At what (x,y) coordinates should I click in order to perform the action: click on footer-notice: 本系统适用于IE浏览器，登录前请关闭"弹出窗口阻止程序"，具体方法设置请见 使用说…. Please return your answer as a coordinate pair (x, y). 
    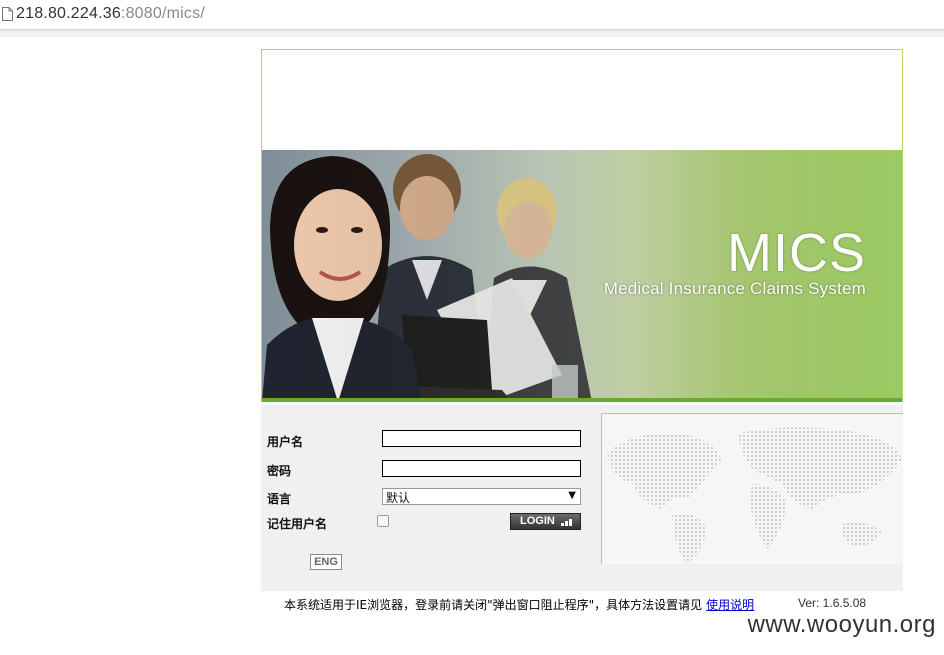
    Looking at the image, I should click on (519, 604).